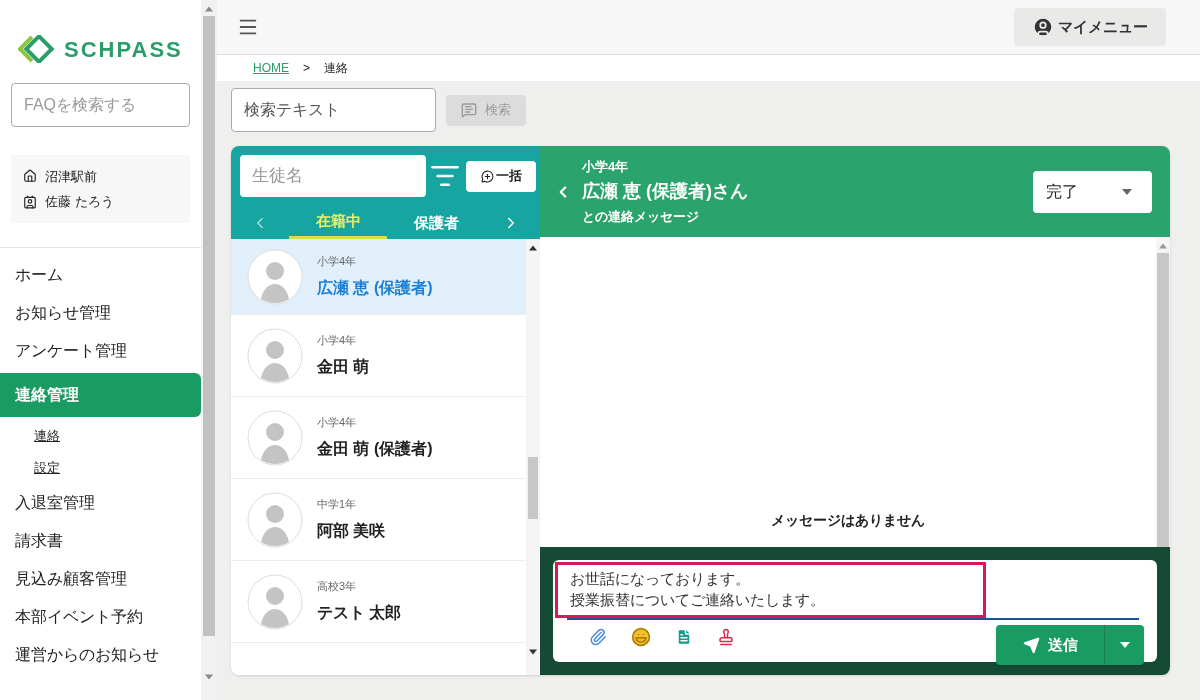 The width and height of the screenshot is (1200, 700). Describe the element at coordinates (100, 541) in the screenshot. I see `nav-item: 請求書` at that location.